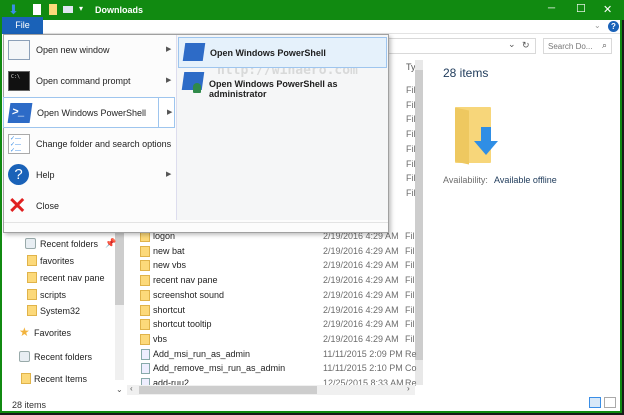  I want to click on submenu-label: Open Windows PowerShell as administrator, so click(273, 89).